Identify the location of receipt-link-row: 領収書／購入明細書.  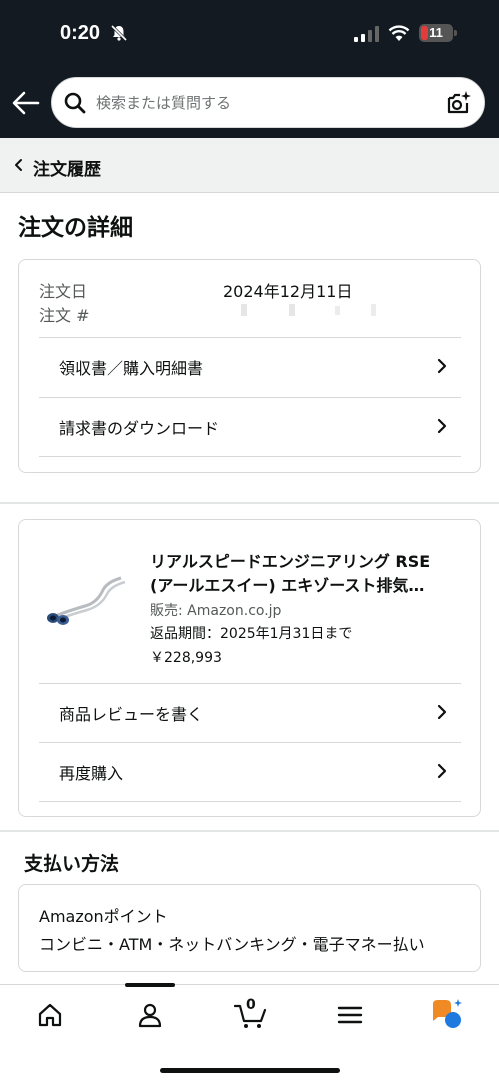
(250, 366).